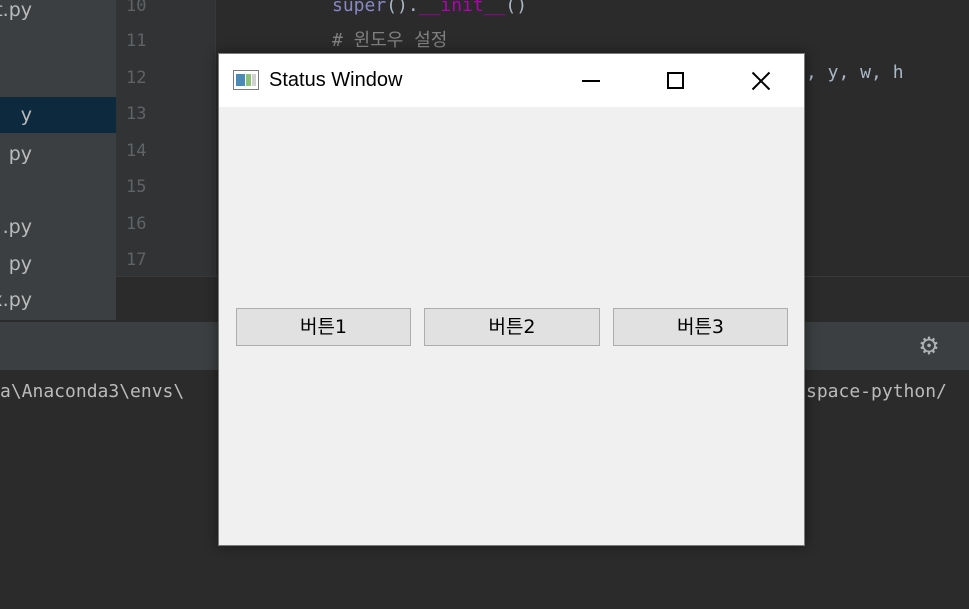  I want to click on line-number: 15, so click(136, 187).